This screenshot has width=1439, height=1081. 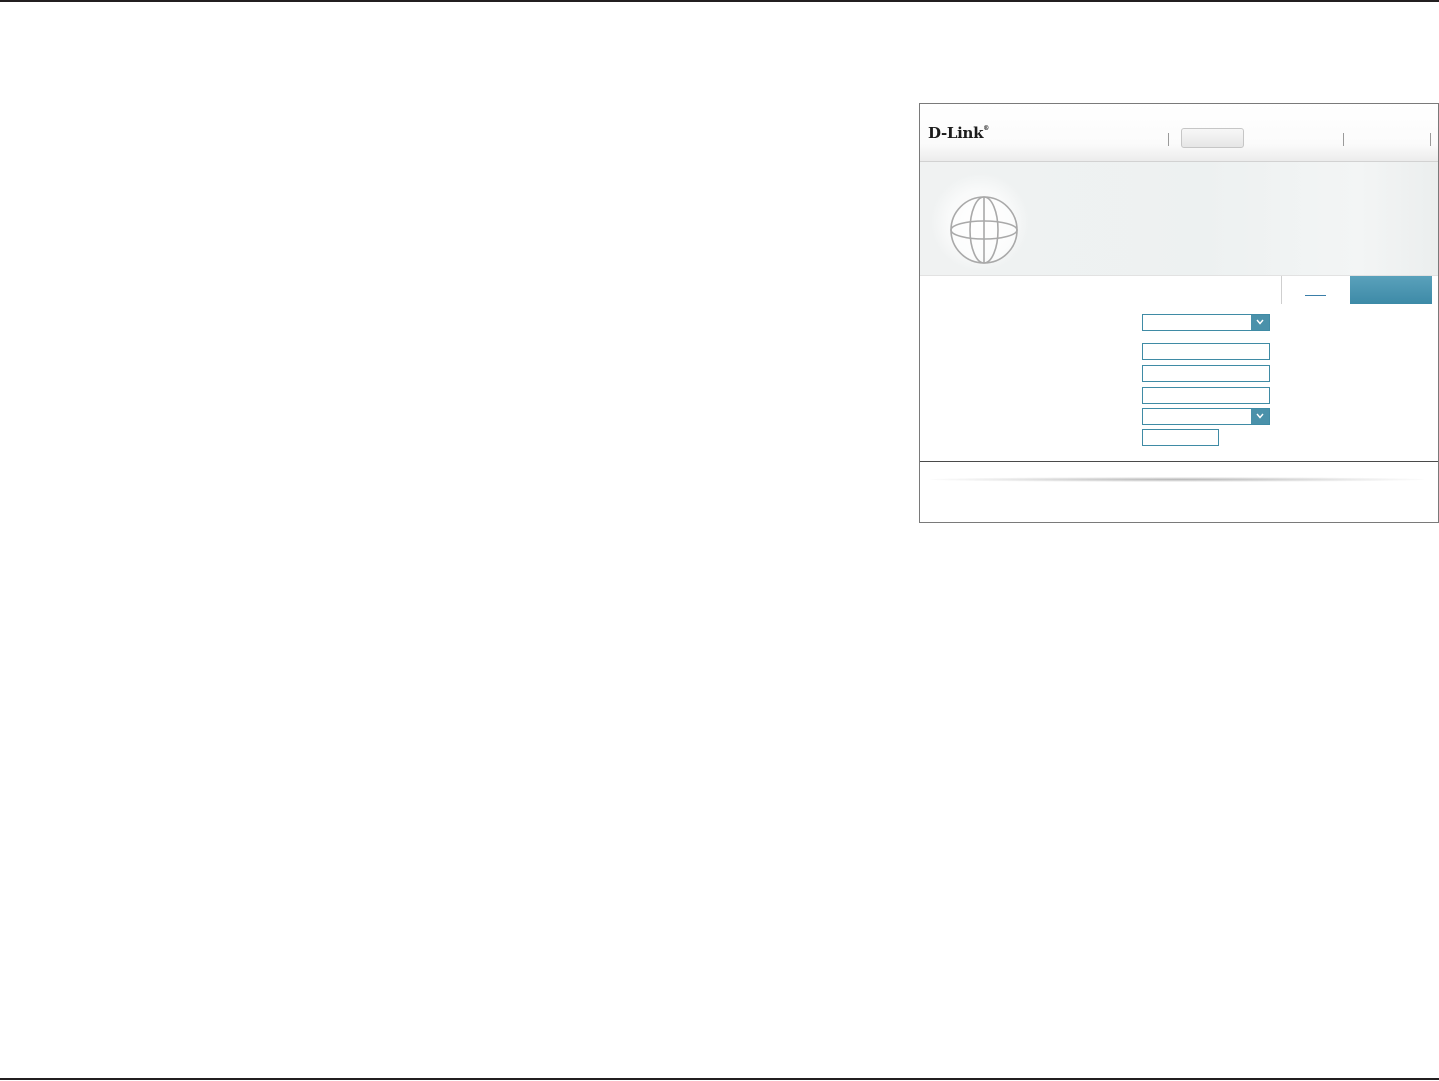 I want to click on logo-registered-mark: ®, so click(x=986, y=128).